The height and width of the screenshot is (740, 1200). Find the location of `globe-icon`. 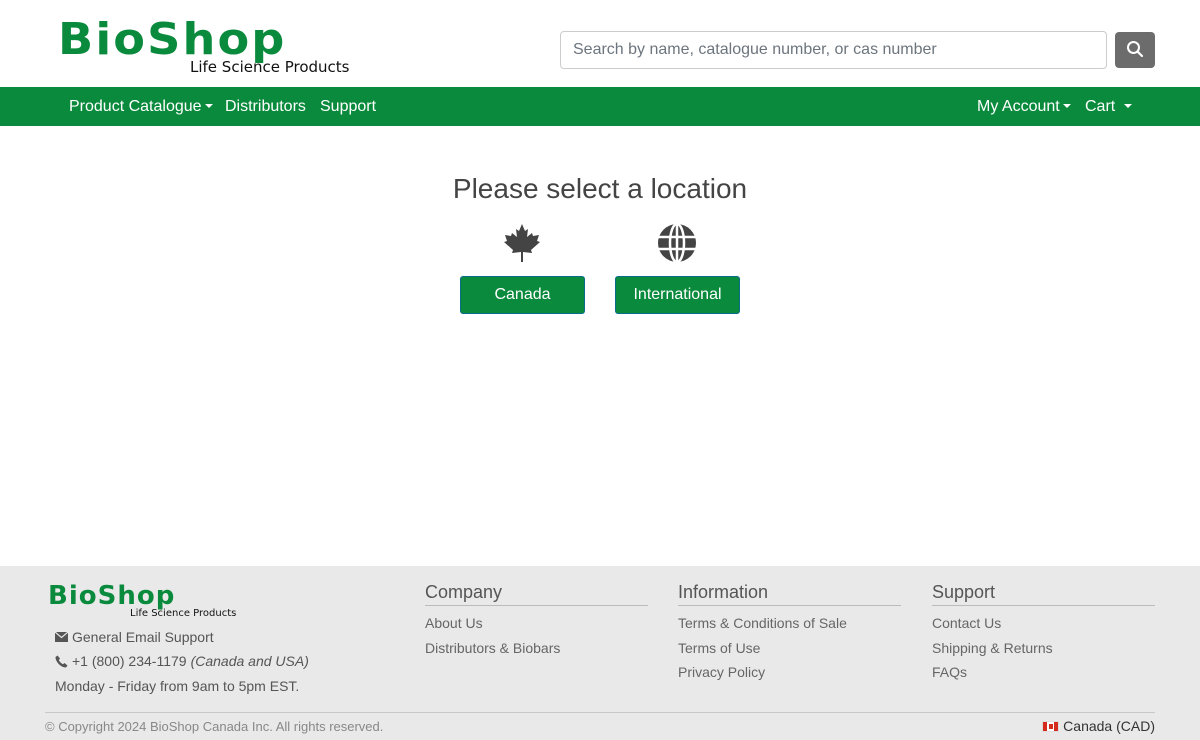

globe-icon is located at coordinates (677, 243).